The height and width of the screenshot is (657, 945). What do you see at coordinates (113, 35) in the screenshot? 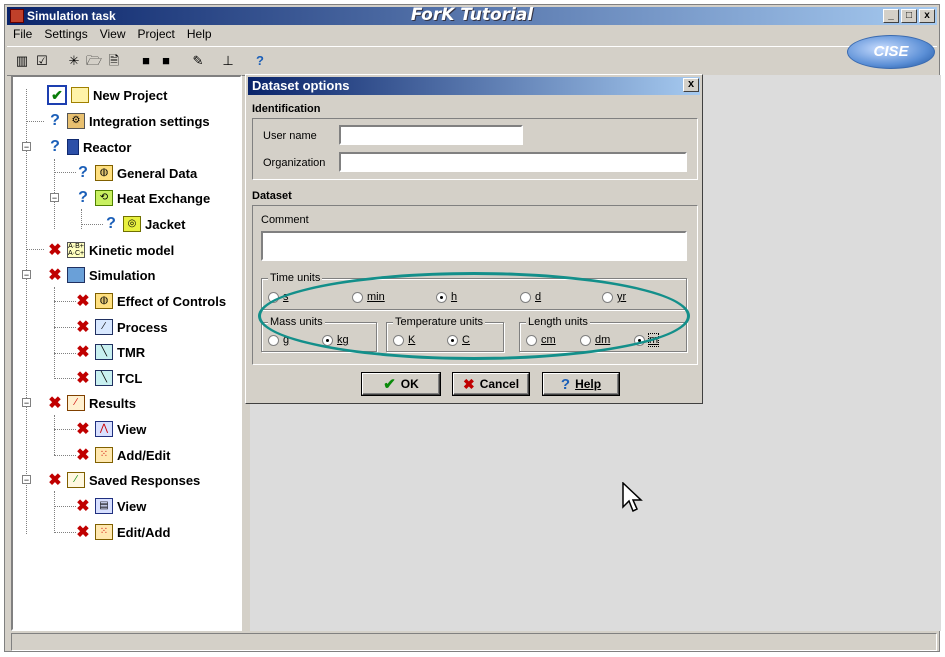
I see `menu-view: View` at bounding box center [113, 35].